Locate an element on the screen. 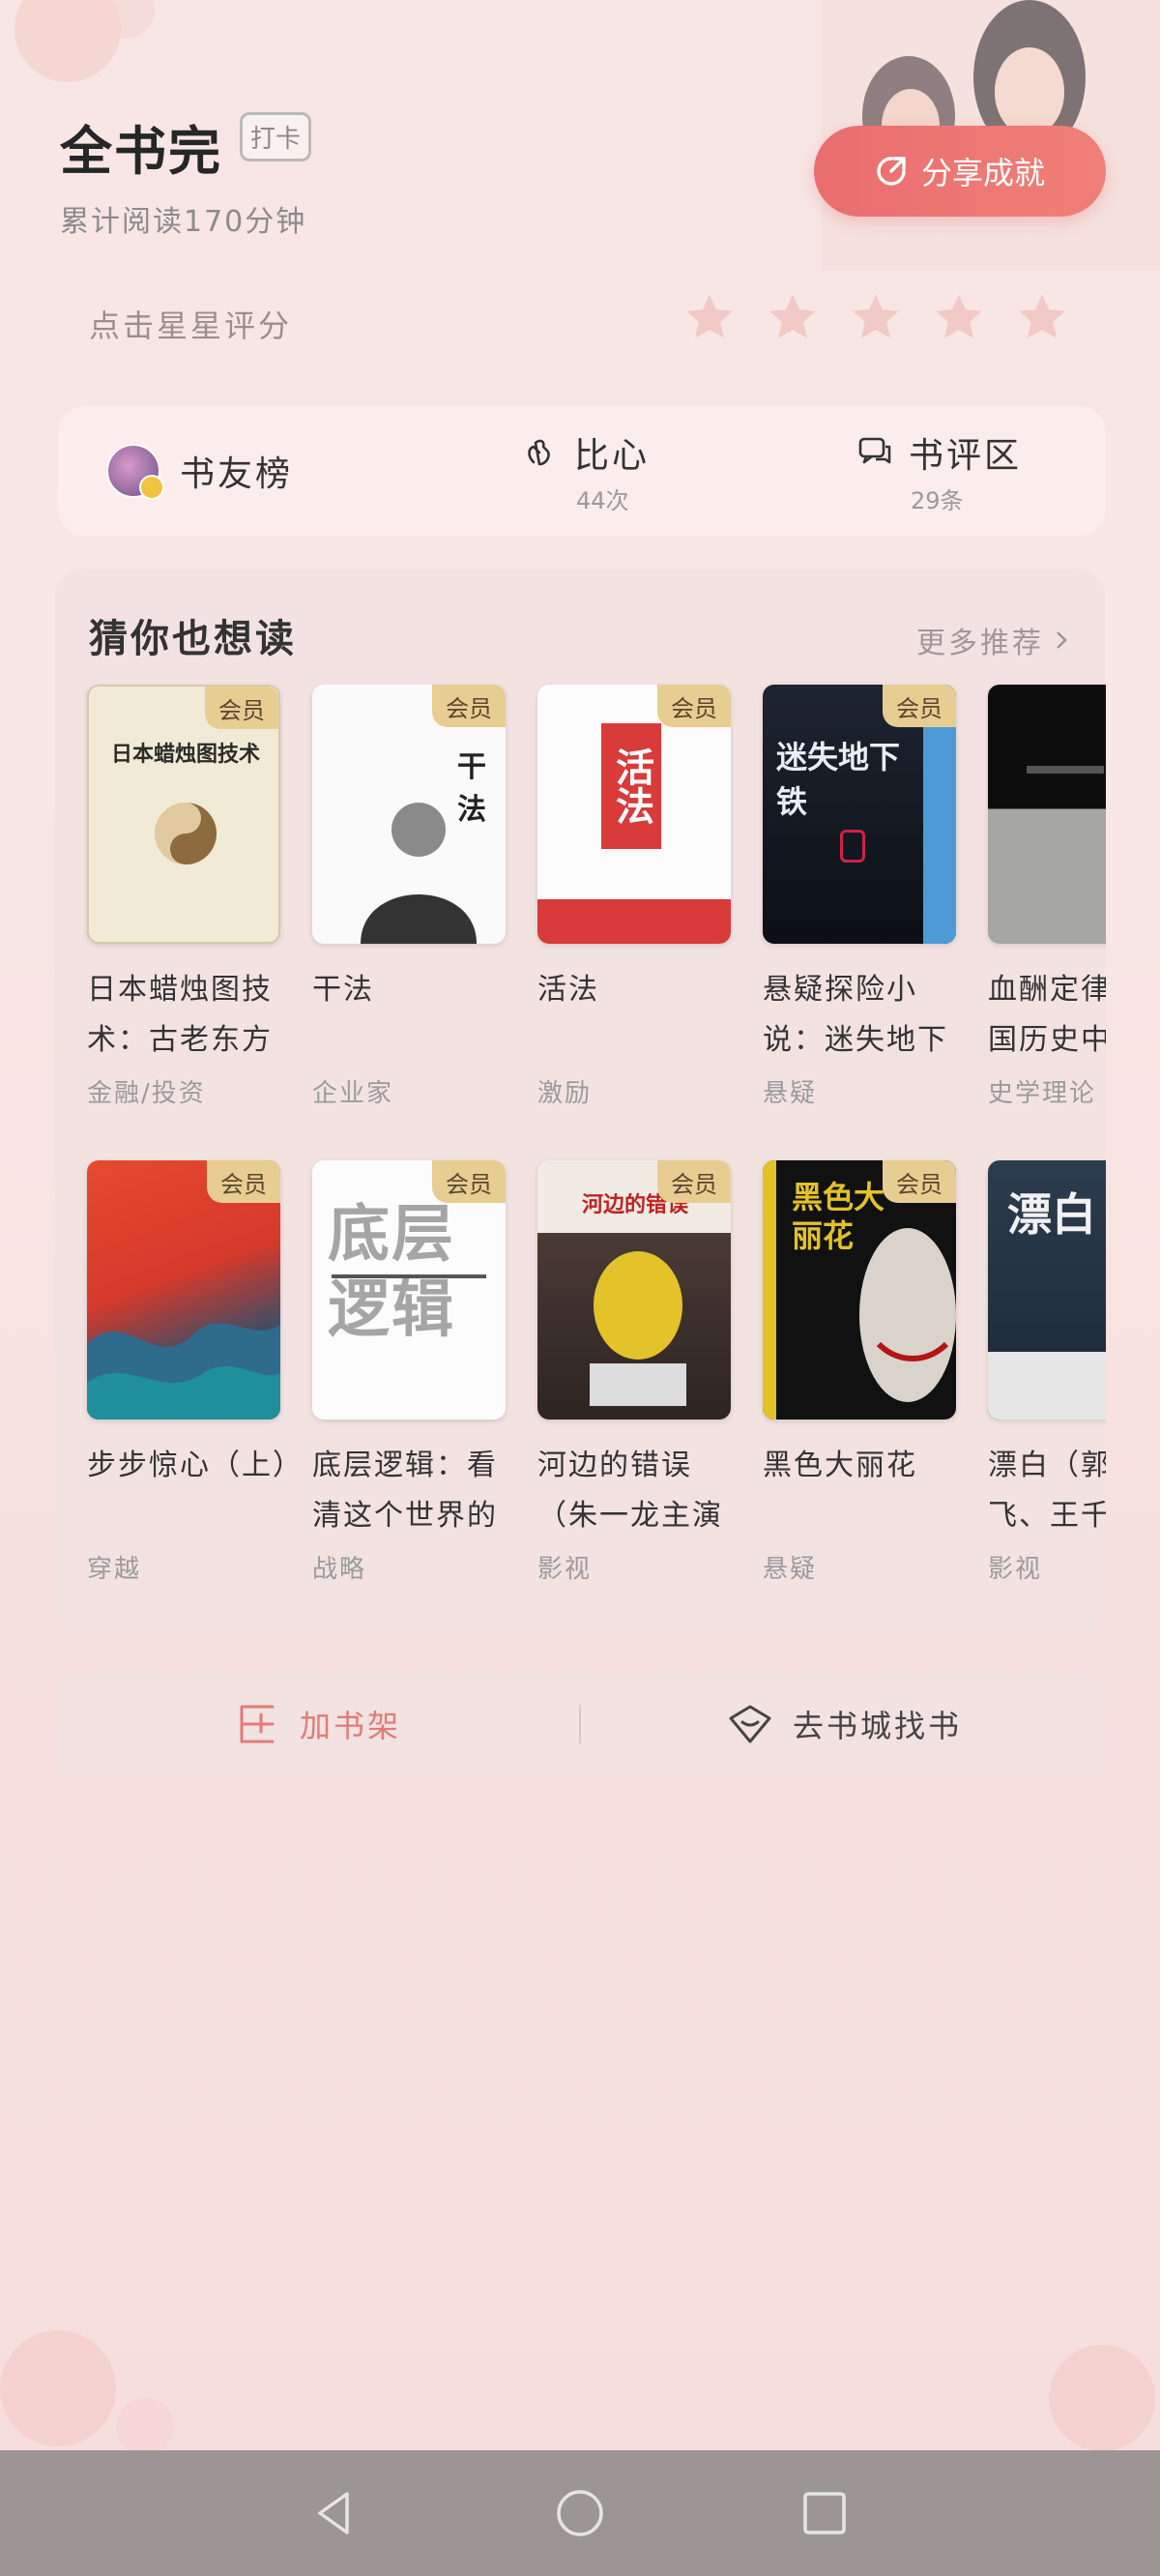  book-item: 干法 会员 干法 企业家 is located at coordinates (409, 897).